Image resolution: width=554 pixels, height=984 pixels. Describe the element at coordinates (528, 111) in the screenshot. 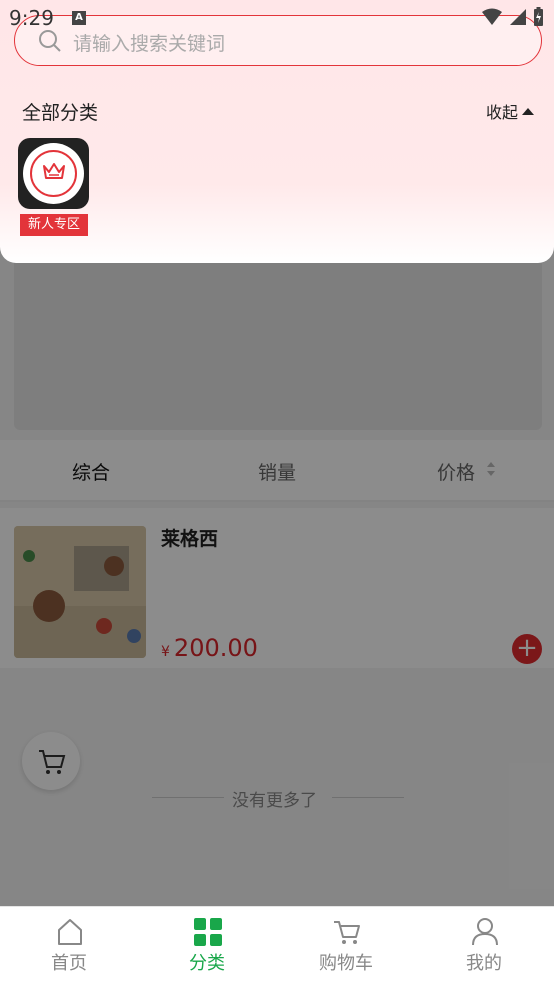

I see `triangle-up-icon` at that location.